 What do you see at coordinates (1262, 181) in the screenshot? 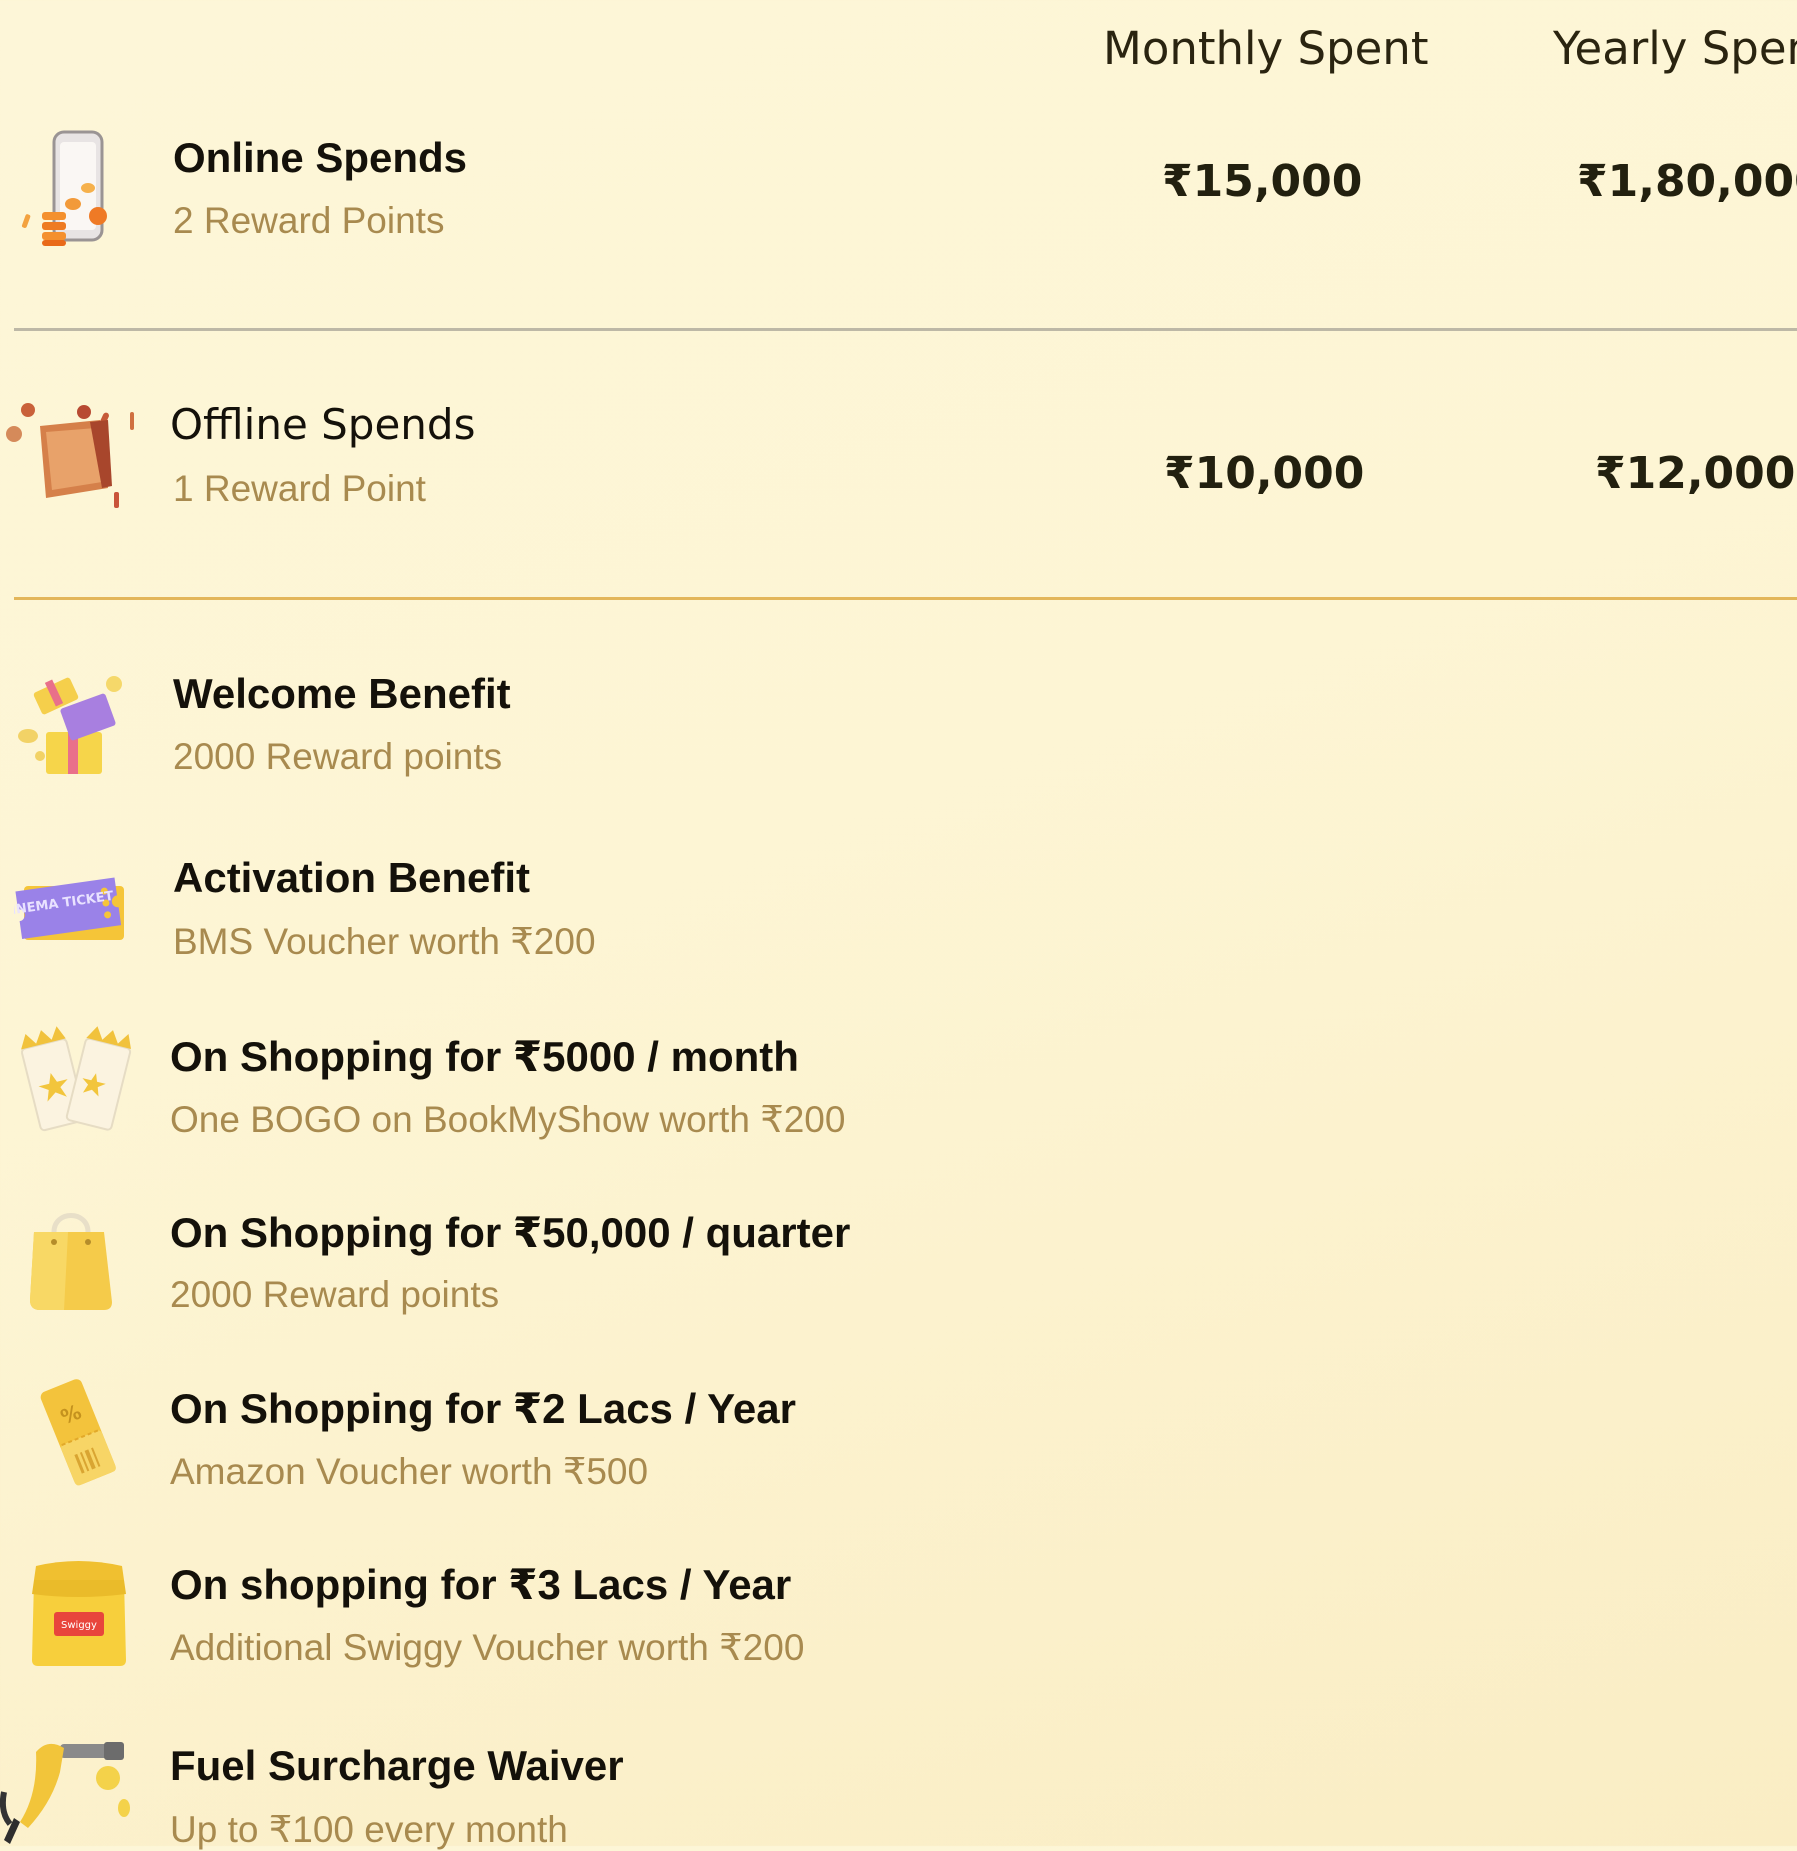
I see `monthly-amount: ₹15,000` at bounding box center [1262, 181].